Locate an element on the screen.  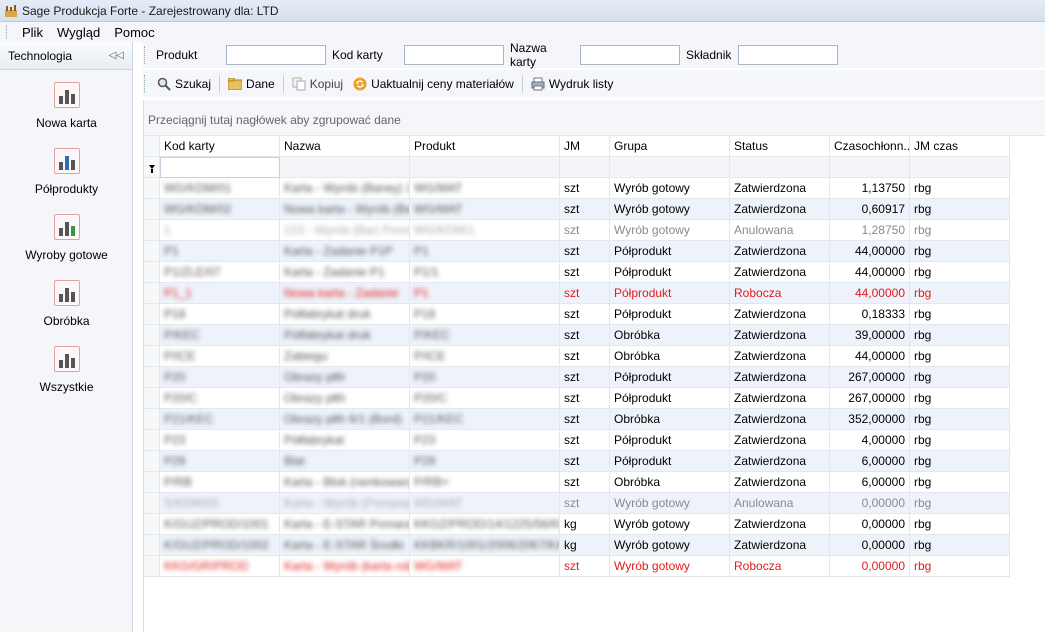
cell-czas: 1,28750 is located at coordinates (870, 230).